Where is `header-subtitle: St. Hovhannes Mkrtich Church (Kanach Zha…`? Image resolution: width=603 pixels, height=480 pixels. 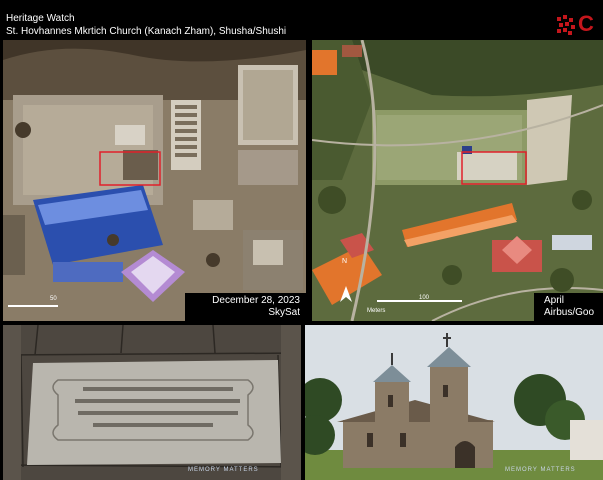 header-subtitle: St. Hovhannes Mkrtich Church (Kanach Zha… is located at coordinates (146, 31).